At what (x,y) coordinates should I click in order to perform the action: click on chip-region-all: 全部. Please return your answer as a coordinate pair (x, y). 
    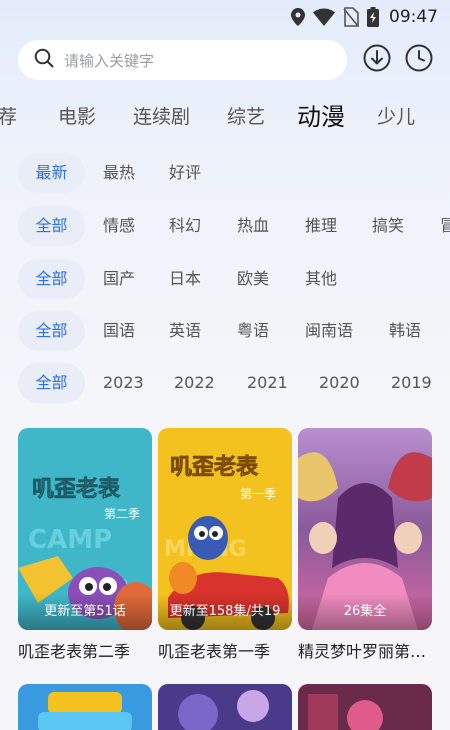
    Looking at the image, I should click on (51, 279).